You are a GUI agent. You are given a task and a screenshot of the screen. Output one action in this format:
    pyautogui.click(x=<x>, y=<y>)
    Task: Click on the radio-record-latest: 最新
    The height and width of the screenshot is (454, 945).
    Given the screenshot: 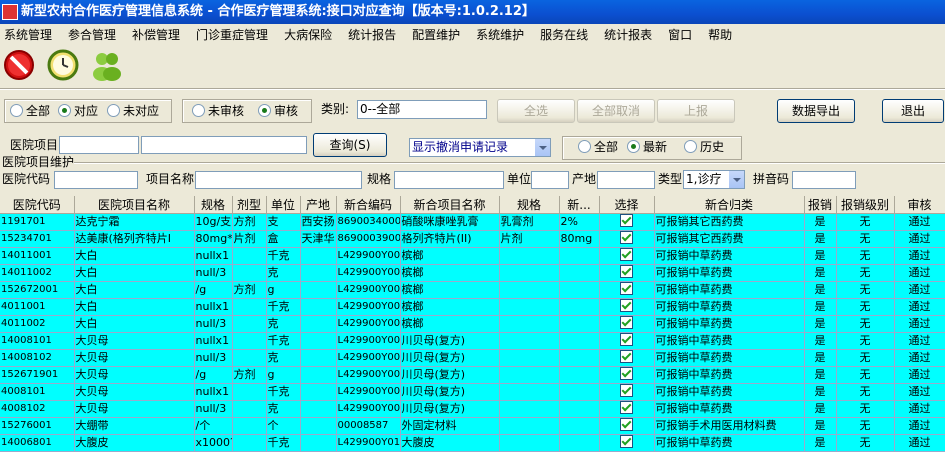 What is the action you would take?
    pyautogui.click(x=647, y=147)
    